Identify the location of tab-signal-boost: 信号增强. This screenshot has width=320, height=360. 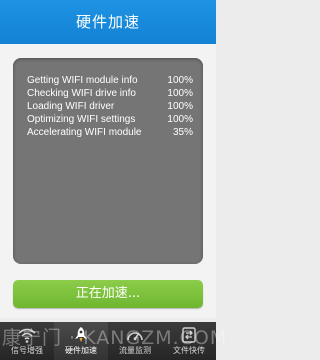
(27, 341).